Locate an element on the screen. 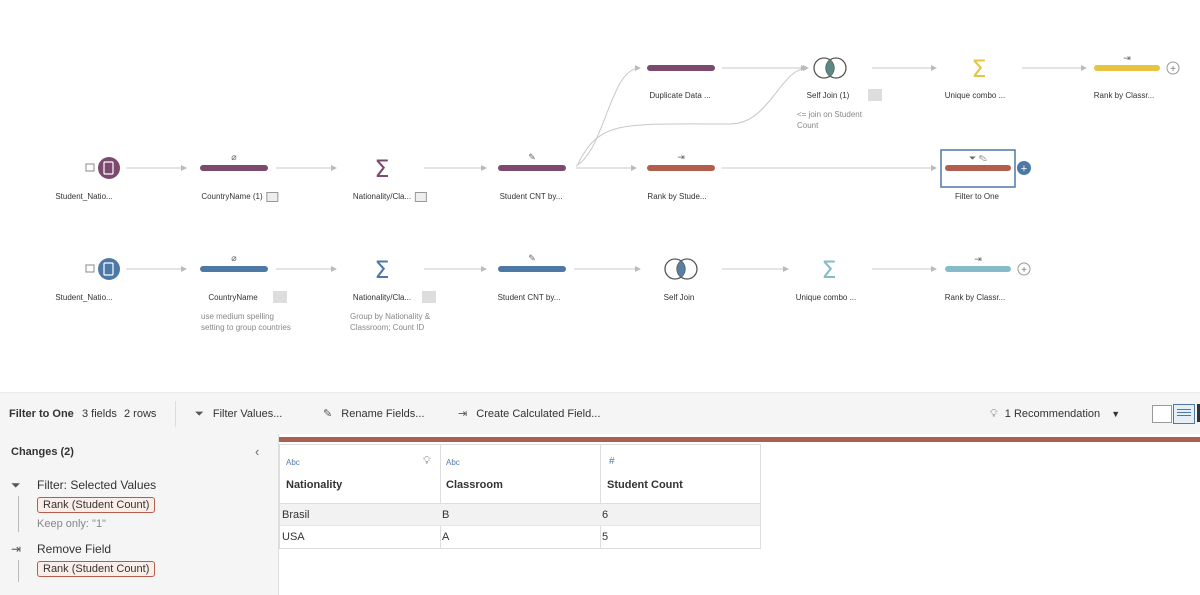 Image resolution: width=1200 pixels, height=595 pixels. lightbulb-icon: 💡︎ is located at coordinates (427, 461).